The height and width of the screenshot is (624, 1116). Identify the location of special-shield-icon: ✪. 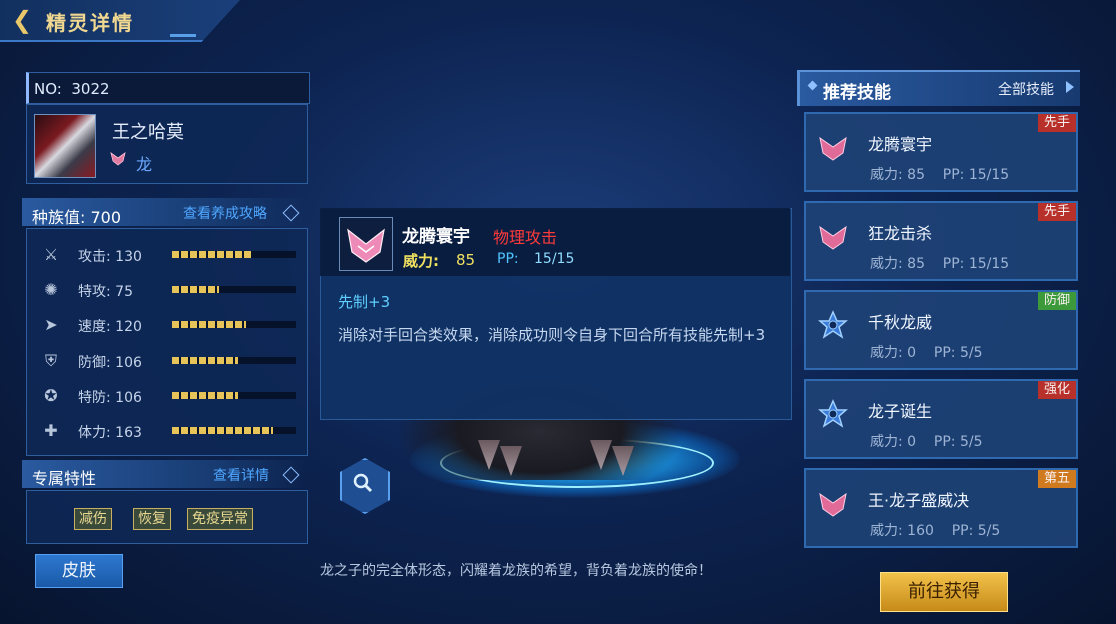
(51, 395).